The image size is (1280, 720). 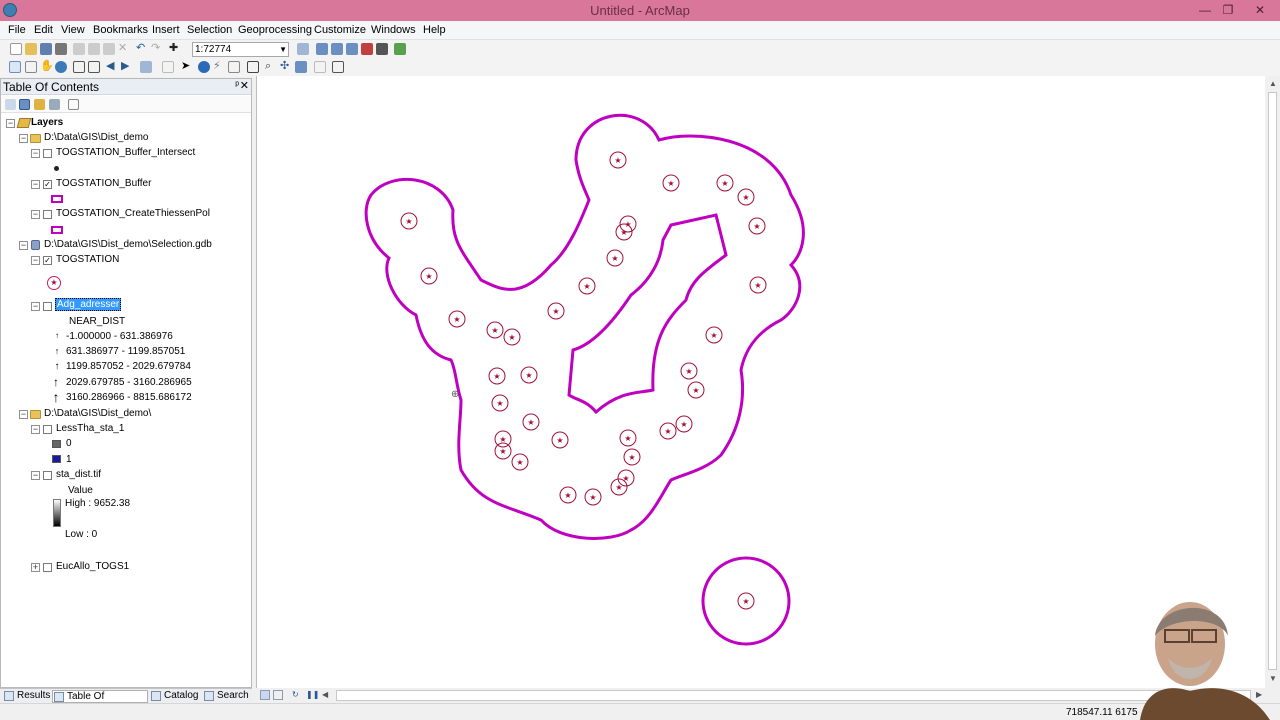 What do you see at coordinates (61, 67) in the screenshot?
I see `full-extent-icon` at bounding box center [61, 67].